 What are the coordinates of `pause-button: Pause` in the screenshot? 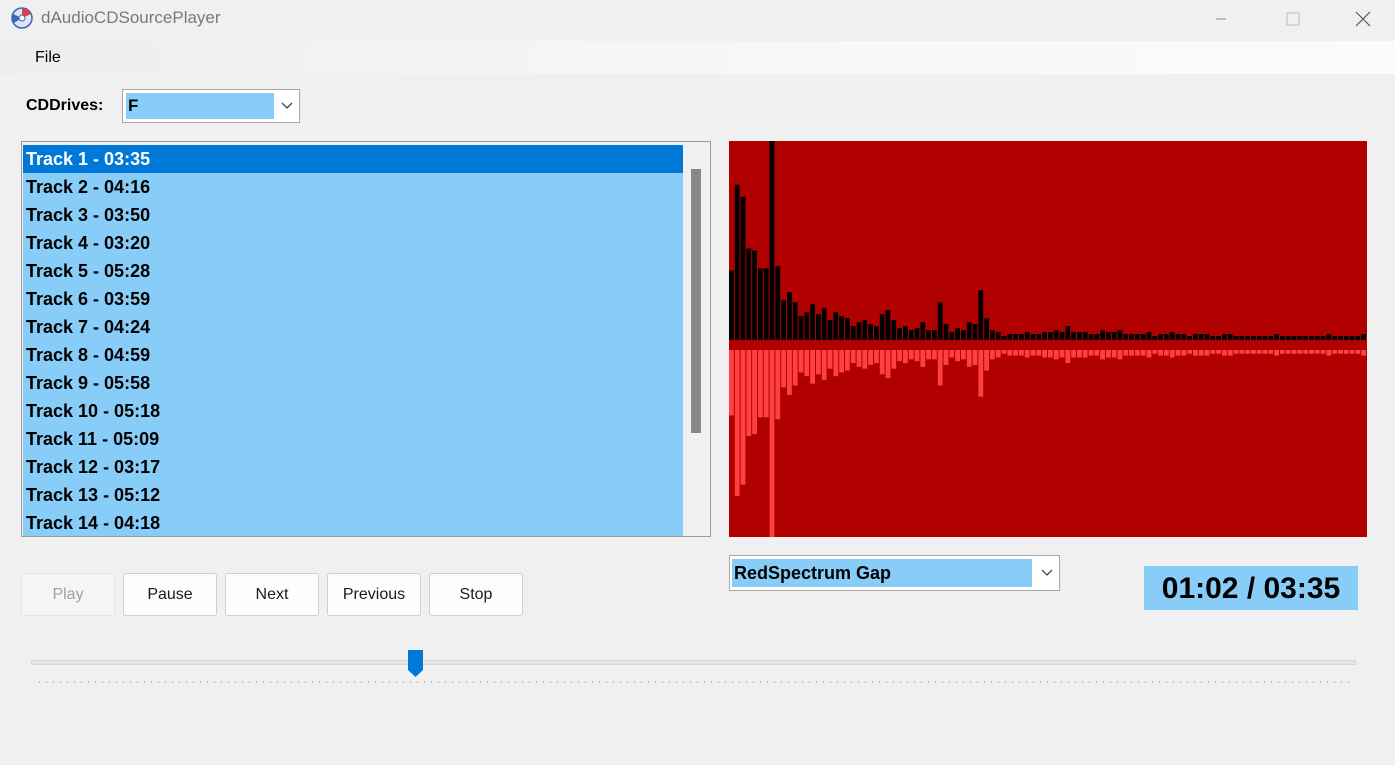 It's located at (170, 594).